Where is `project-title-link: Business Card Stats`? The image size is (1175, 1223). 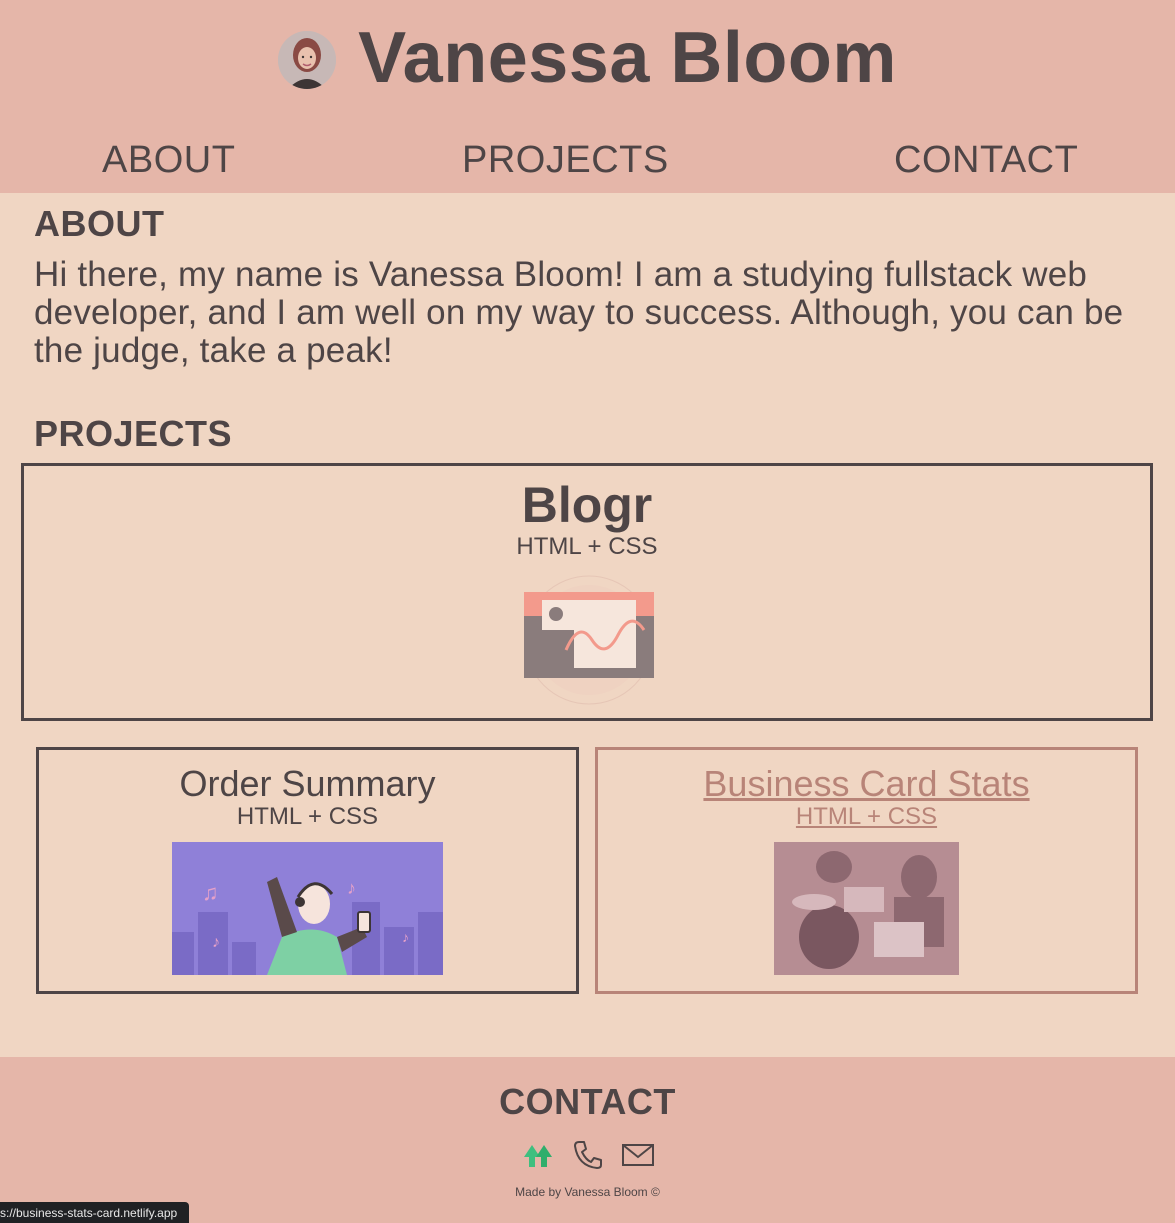
project-title-link: Business Card Stats is located at coordinates (866, 784).